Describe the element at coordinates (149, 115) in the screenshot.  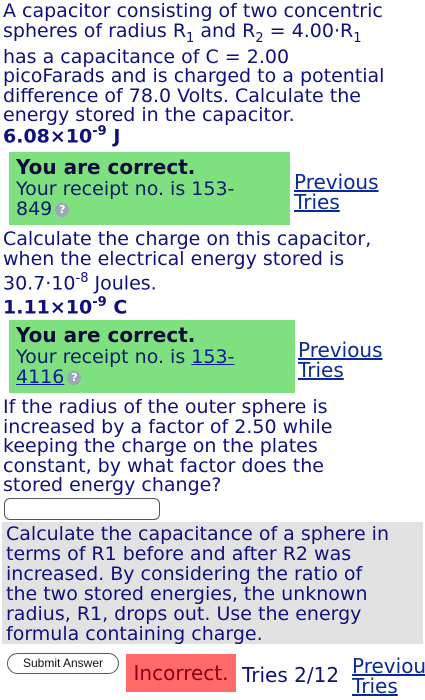
I see `q1-line: energy stored in the capacitor.` at that location.